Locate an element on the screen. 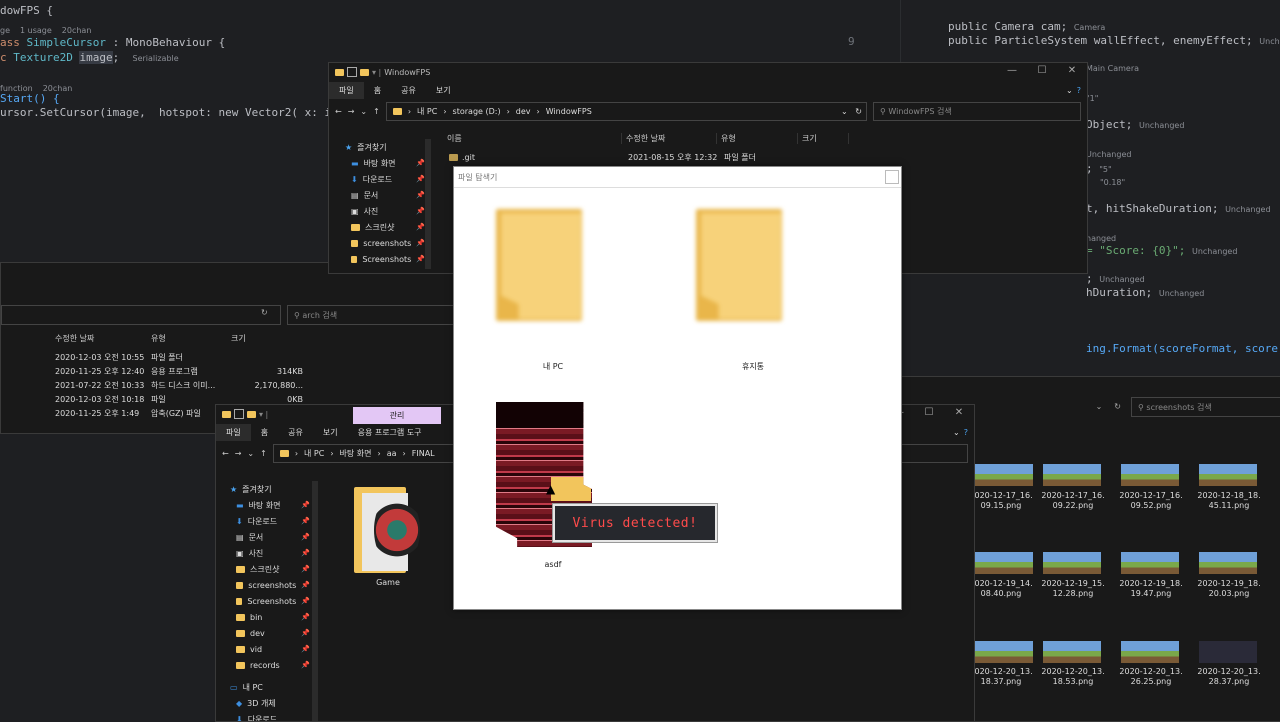  file-row: 2020-12-03 오전 10:55파일 폴더 is located at coordinates (179, 357).